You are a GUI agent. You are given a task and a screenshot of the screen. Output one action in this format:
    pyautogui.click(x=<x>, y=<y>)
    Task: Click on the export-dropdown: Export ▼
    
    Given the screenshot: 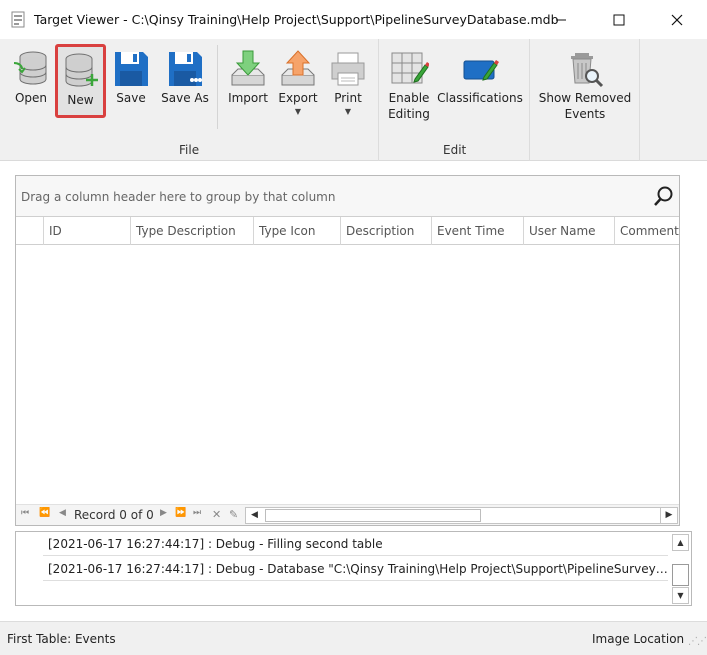 What is the action you would take?
    pyautogui.click(x=298, y=83)
    